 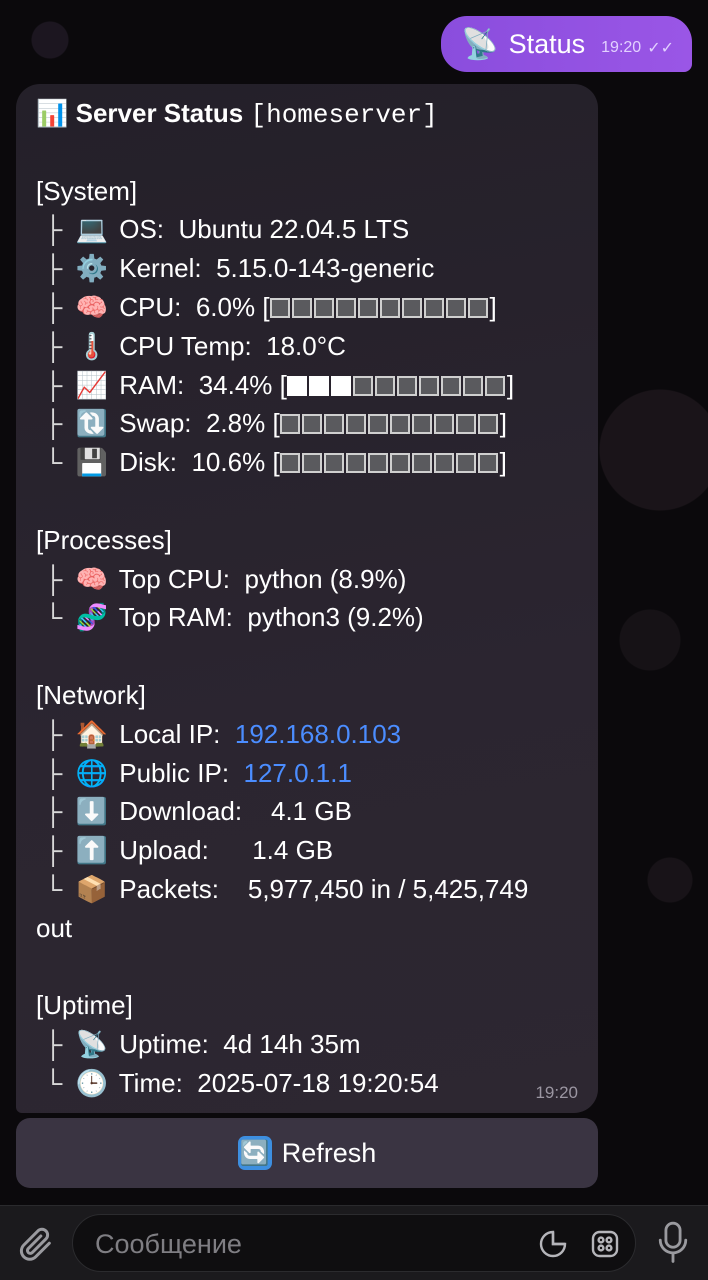 What do you see at coordinates (36, 1244) in the screenshot?
I see `paperclip-icon` at bounding box center [36, 1244].